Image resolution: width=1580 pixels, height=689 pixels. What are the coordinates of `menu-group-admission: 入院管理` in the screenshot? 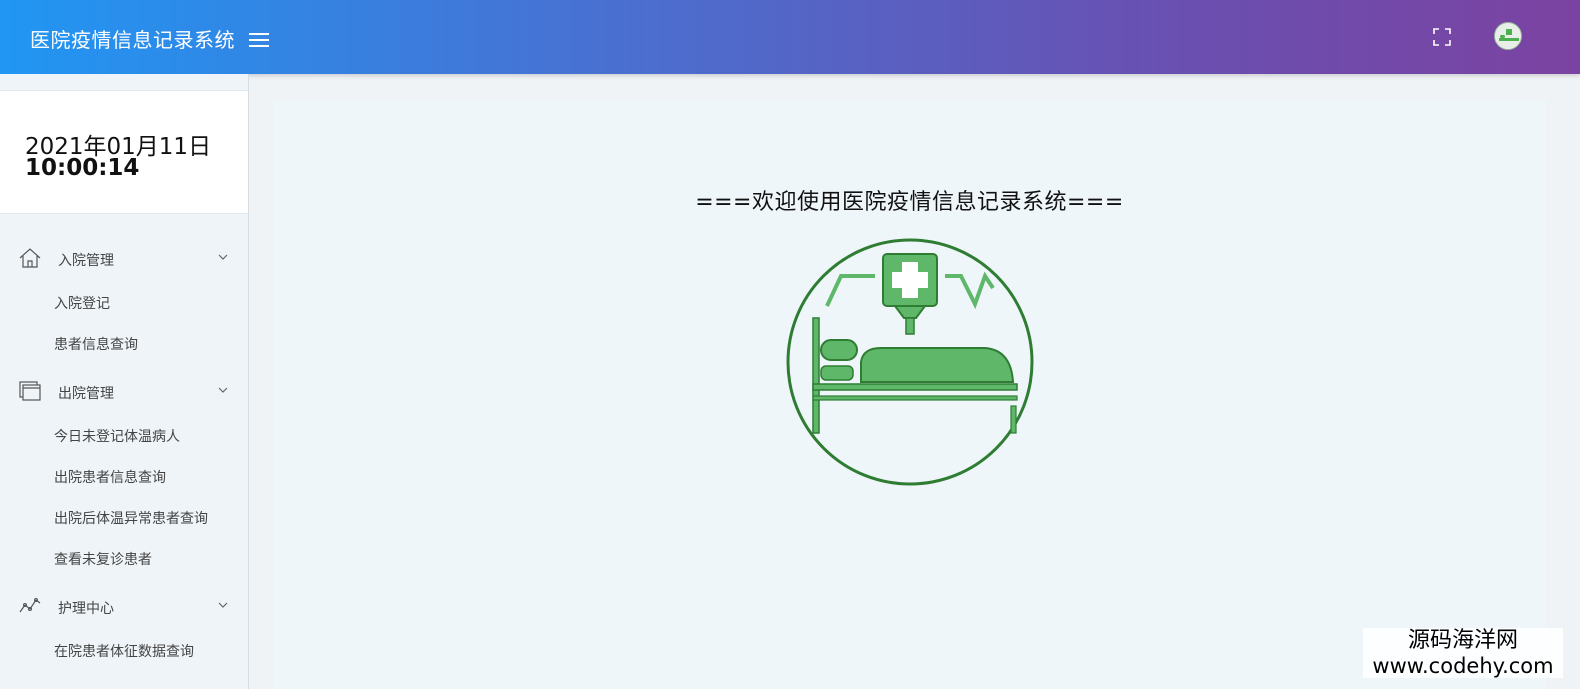 It's located at (124, 258).